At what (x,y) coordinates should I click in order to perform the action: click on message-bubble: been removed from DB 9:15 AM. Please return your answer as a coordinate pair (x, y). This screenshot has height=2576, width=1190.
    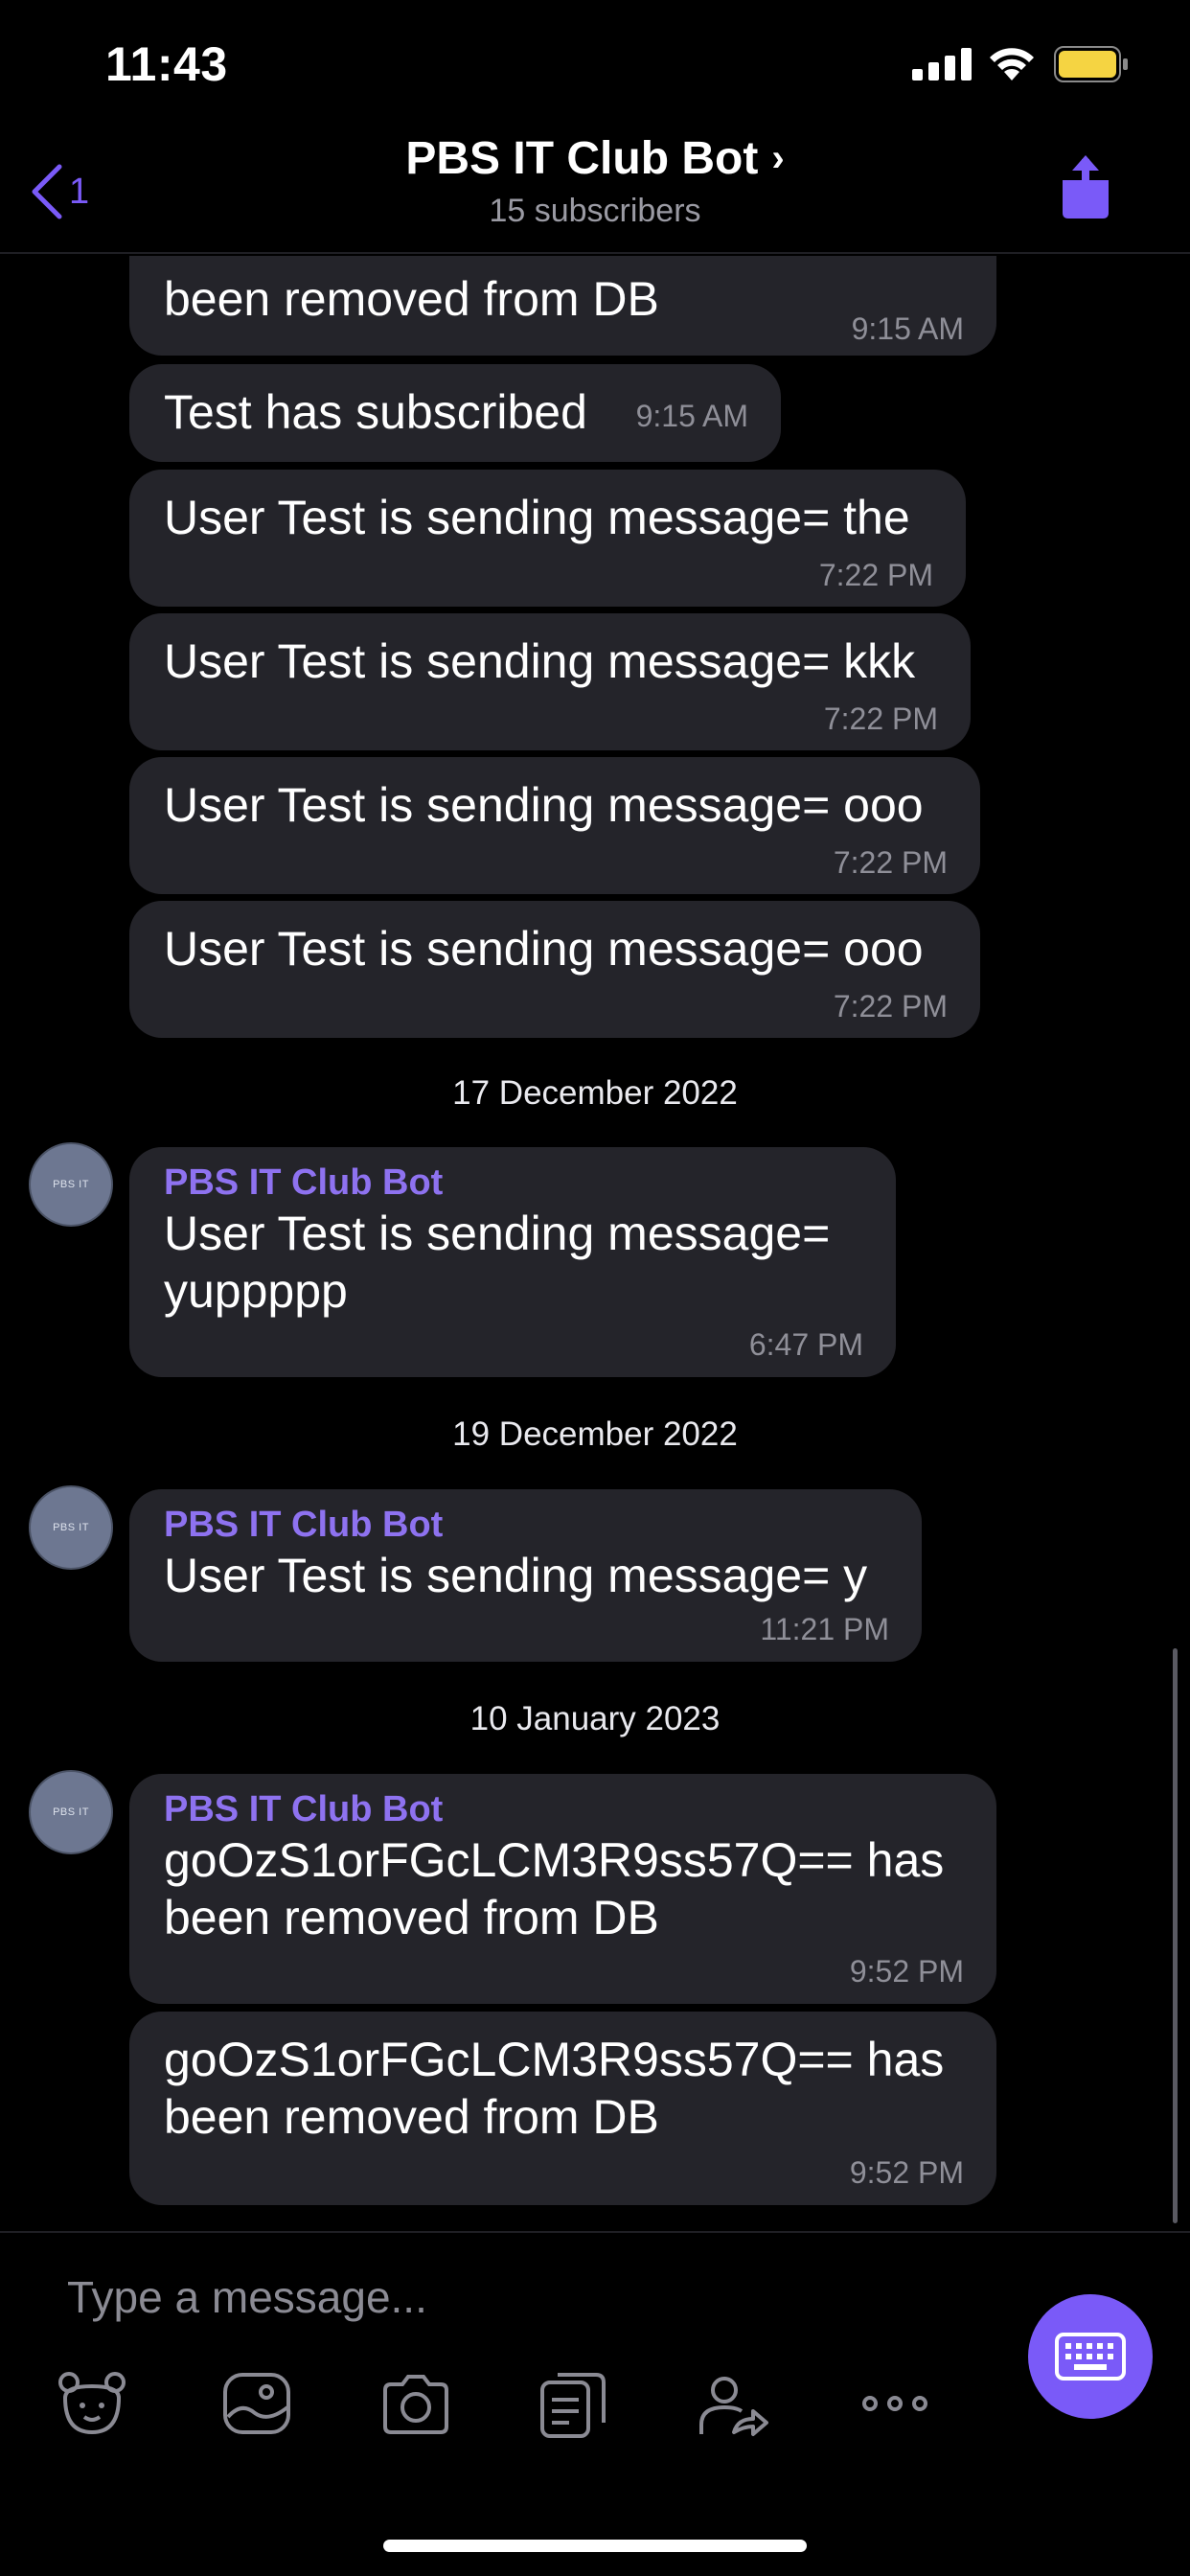
    Looking at the image, I should click on (562, 306).